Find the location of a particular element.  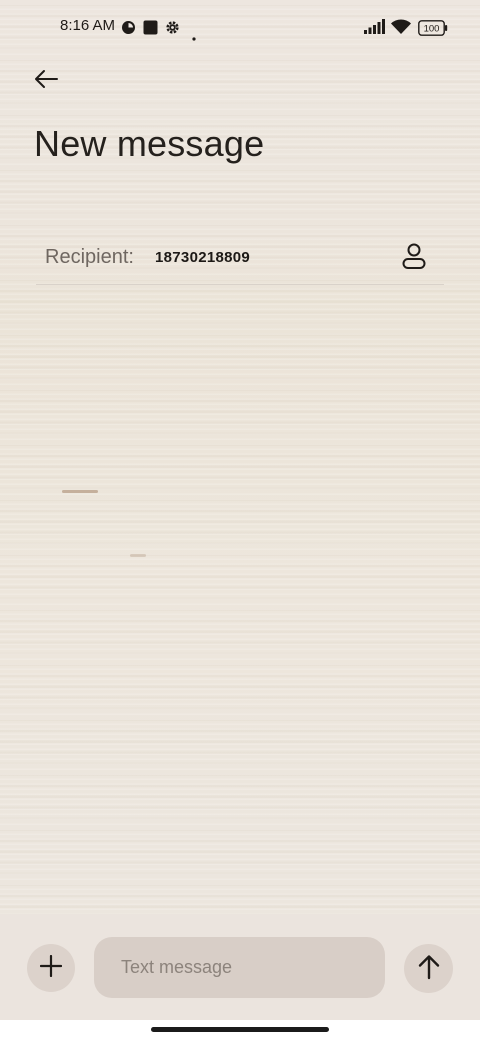

home-indicator is located at coordinates (240, 1029).